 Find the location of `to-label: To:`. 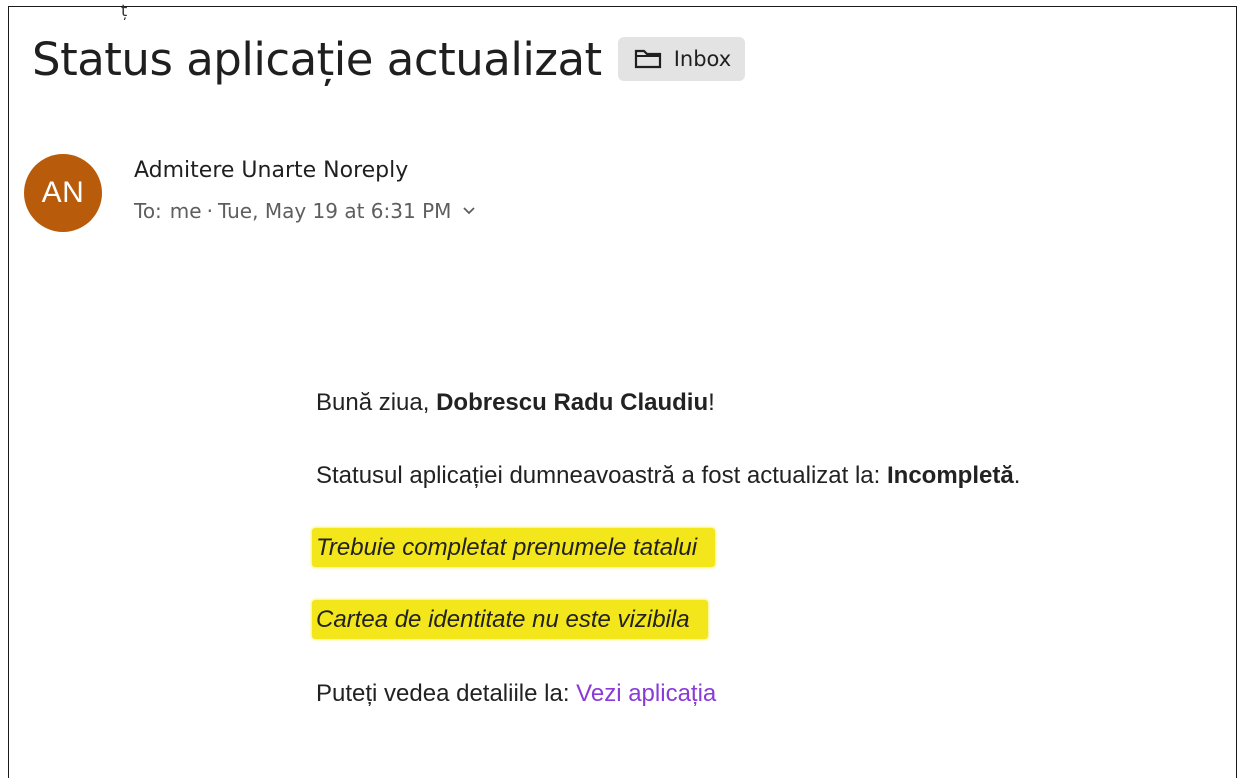

to-label: To: is located at coordinates (148, 211).